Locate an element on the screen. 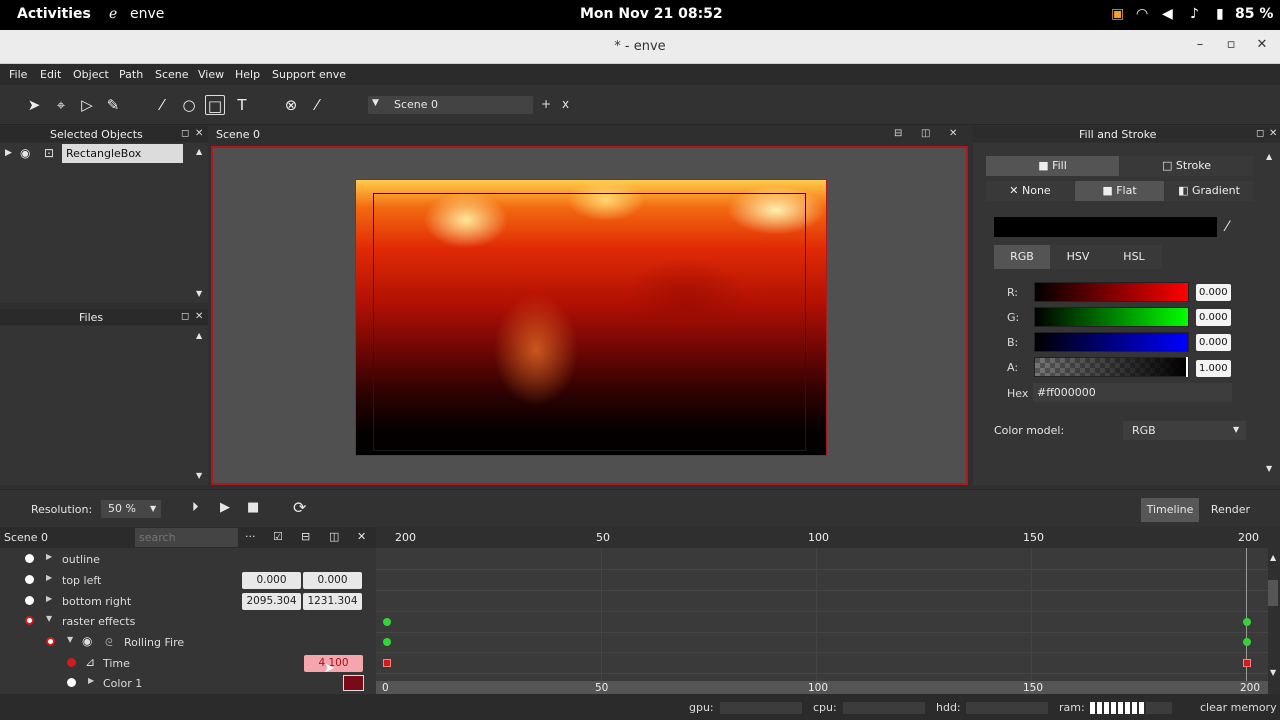 This screenshot has width=1280, height=720. node-select-icon: ⌖ is located at coordinates (61, 105).